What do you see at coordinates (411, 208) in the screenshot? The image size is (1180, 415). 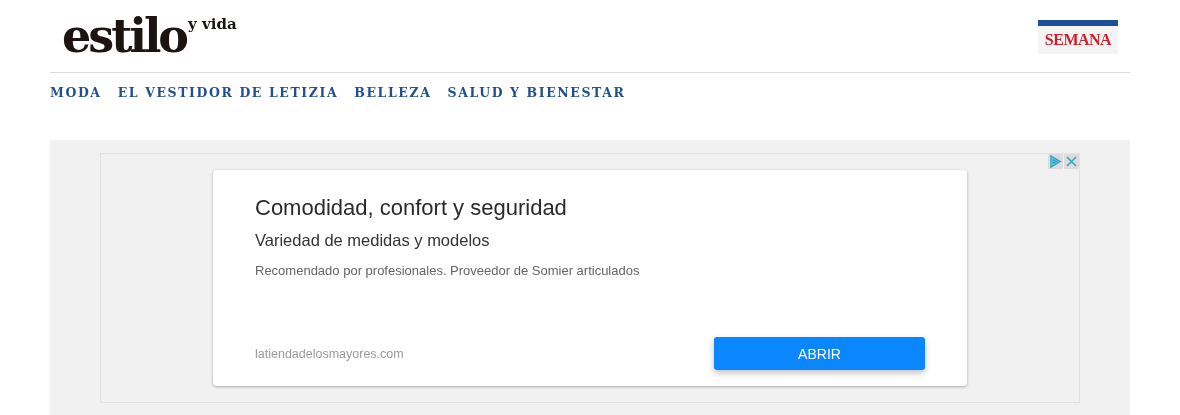 I see `ad-title: Comodidad, confort y seguridad` at bounding box center [411, 208].